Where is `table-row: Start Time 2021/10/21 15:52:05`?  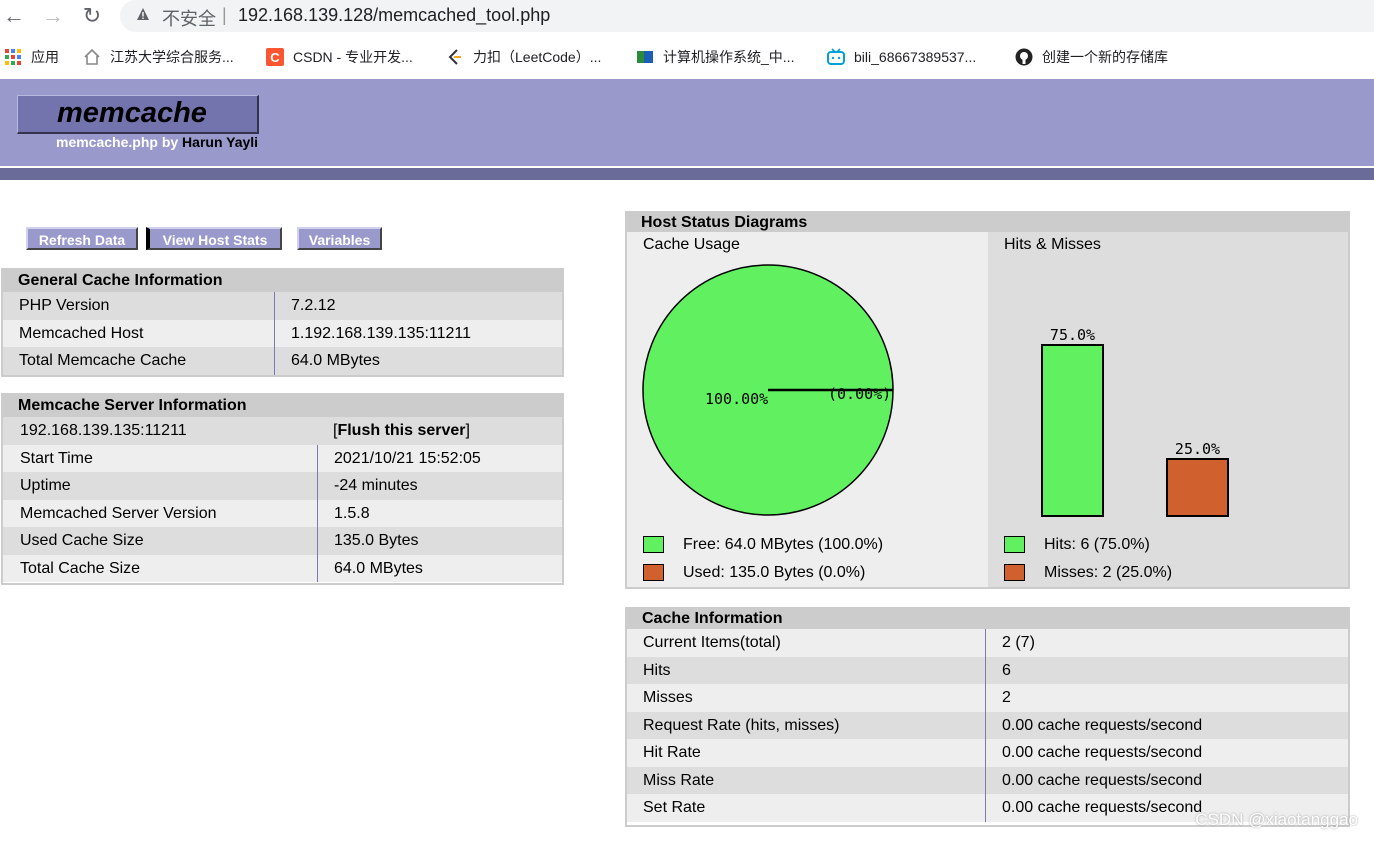 table-row: Start Time 2021/10/21 15:52:05 is located at coordinates (282, 458).